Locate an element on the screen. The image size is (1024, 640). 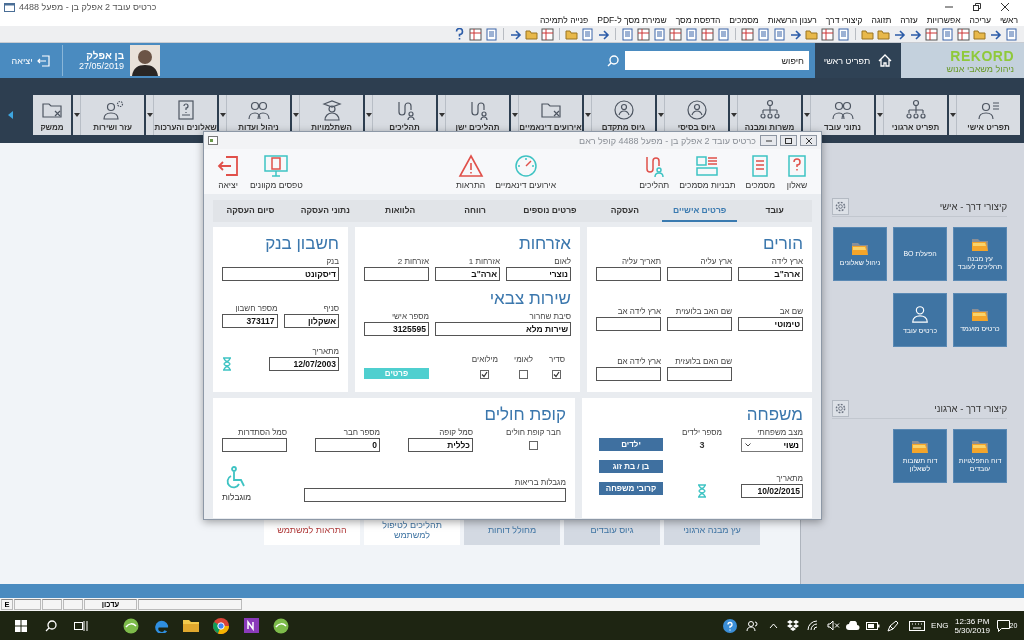
text-field: נוצרי is located at coordinates (538, 274).